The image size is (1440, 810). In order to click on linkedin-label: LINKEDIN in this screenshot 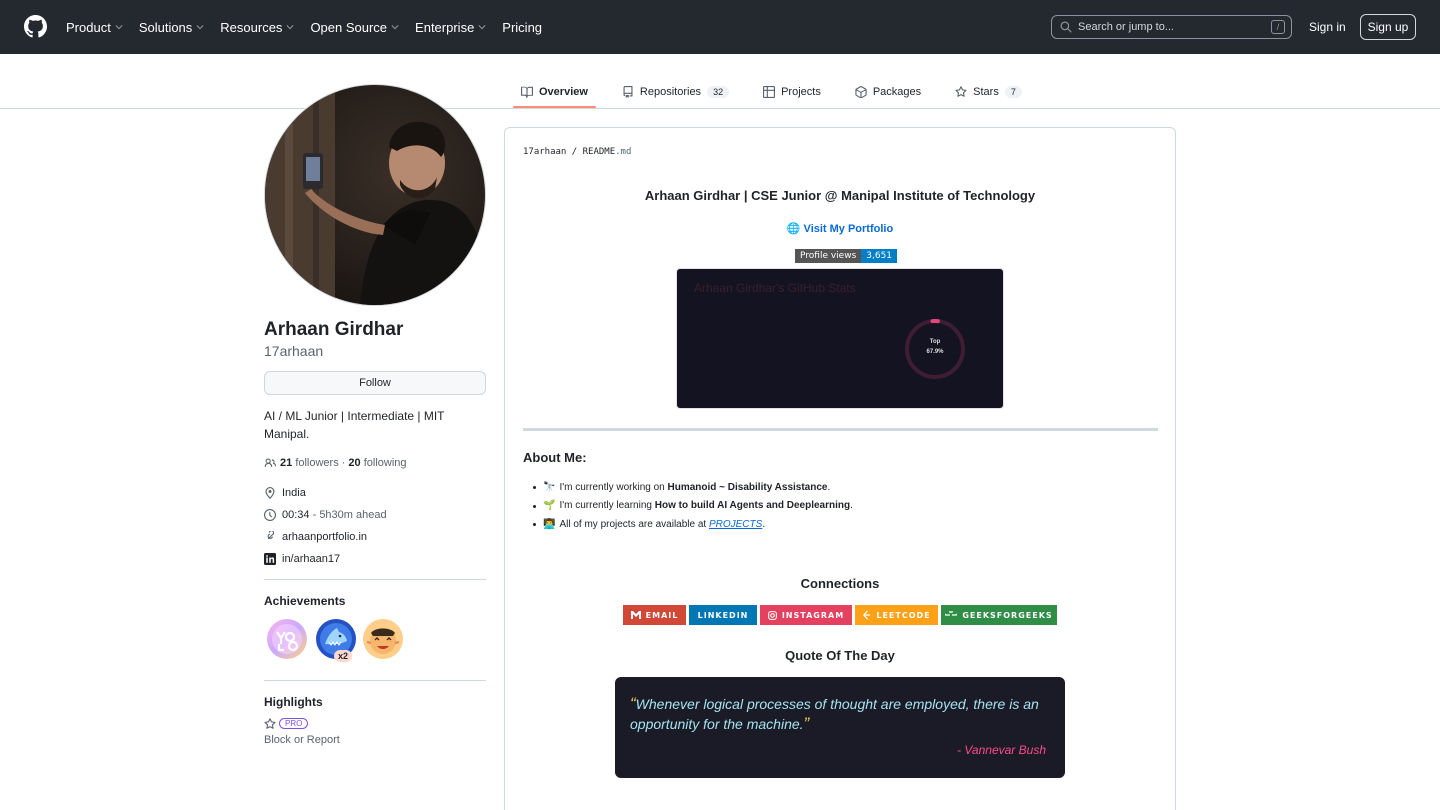, I will do `click(723, 615)`.